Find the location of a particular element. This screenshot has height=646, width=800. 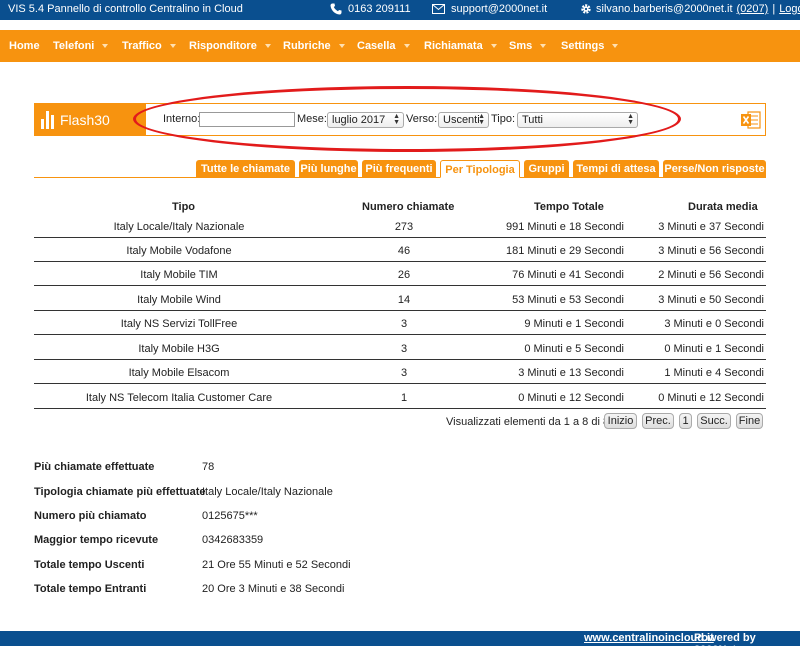

logout-link: Logout is located at coordinates (789, 9).